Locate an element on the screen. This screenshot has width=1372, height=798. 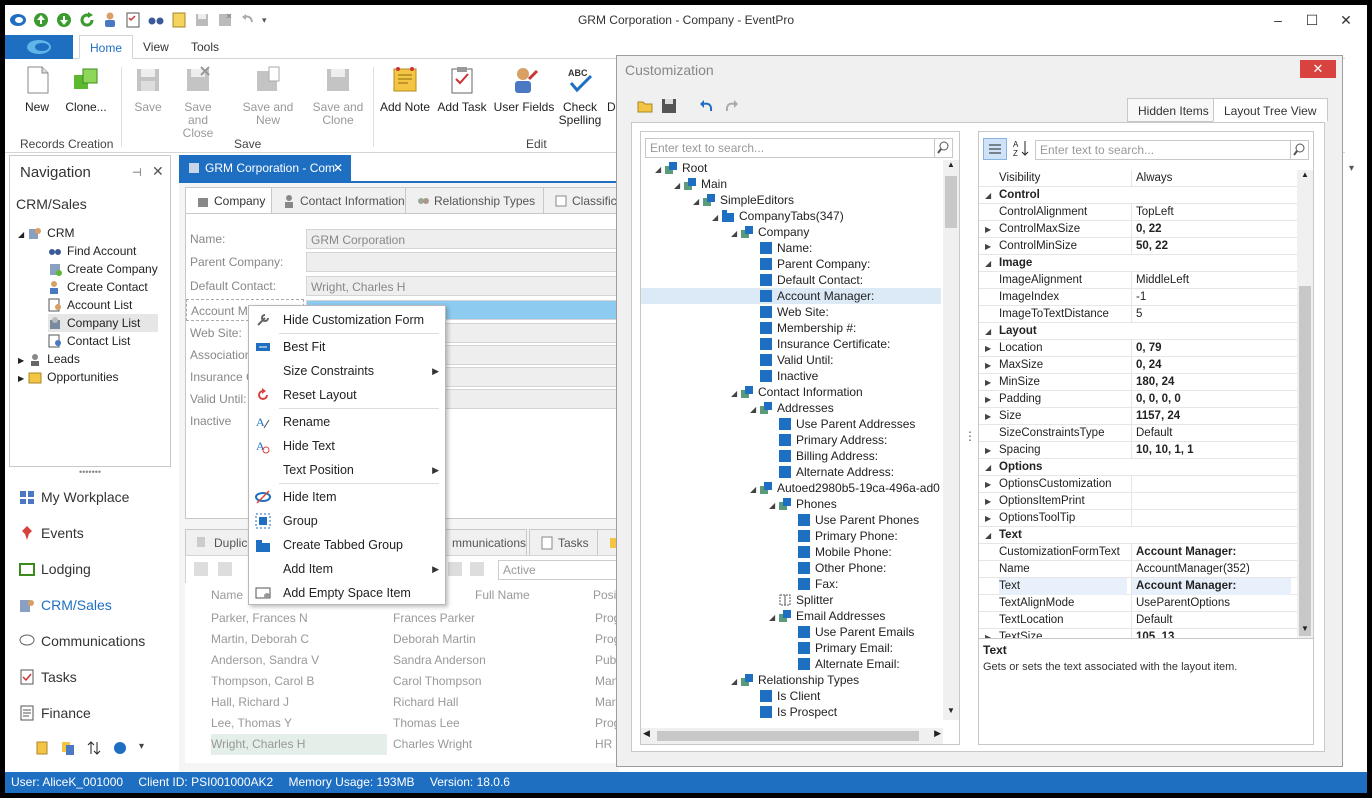
property-row: ▶ Padding 0, 0, 0, 0 is located at coordinates (1138, 399).